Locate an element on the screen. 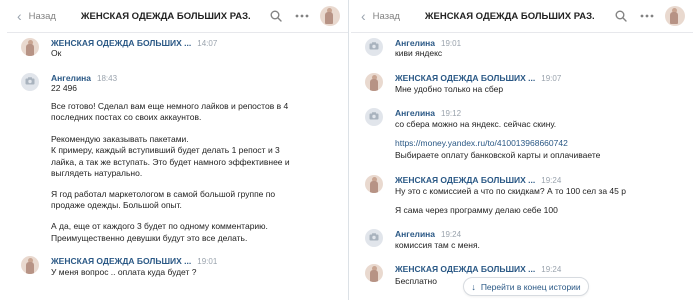  message-text: со сбера можно на яндекс. сейчас скину. is located at coordinates (476, 124).